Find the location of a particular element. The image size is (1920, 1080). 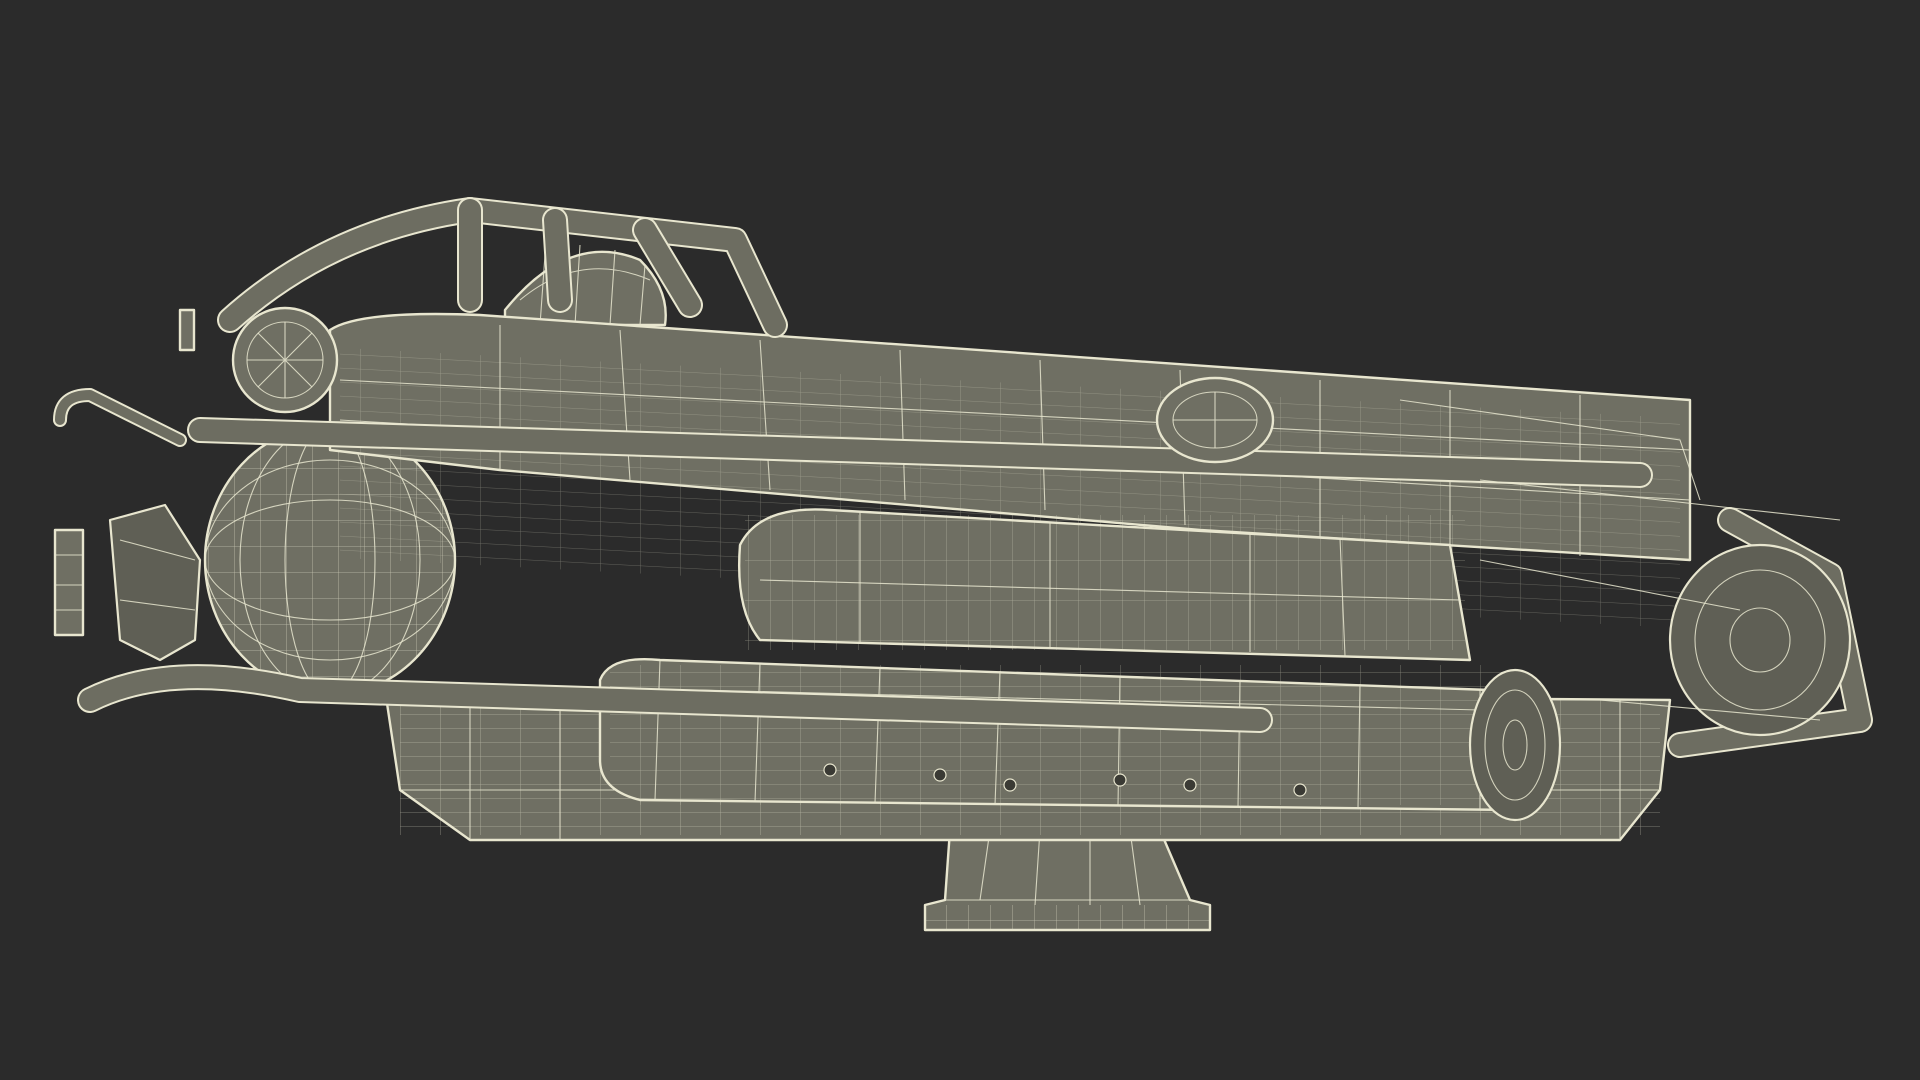

front-end-cap is located at coordinates (1515, 745).